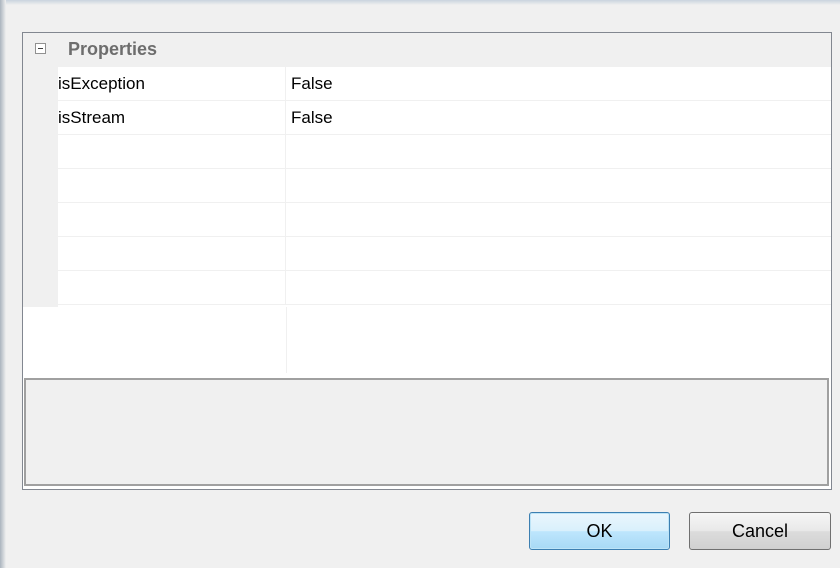 The height and width of the screenshot is (568, 840). Describe the element at coordinates (427, 50) in the screenshot. I see `category-row-properties: Properties` at that location.